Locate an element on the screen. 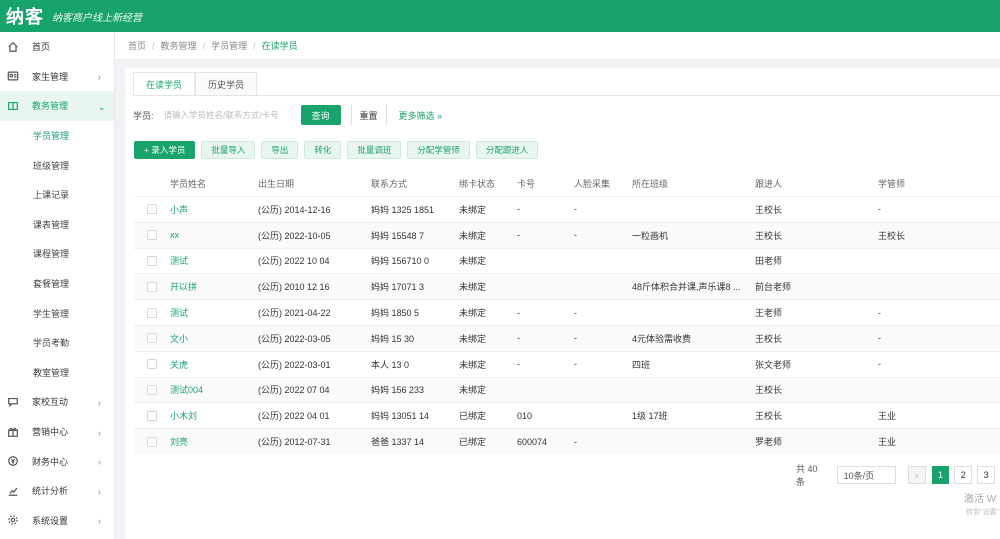  export-button: 导出 is located at coordinates (280, 150).